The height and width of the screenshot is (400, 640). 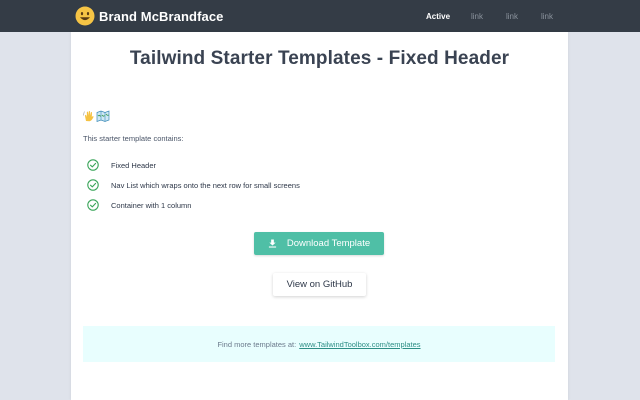 I want to click on feature-label: Fixed Header, so click(x=134, y=165).